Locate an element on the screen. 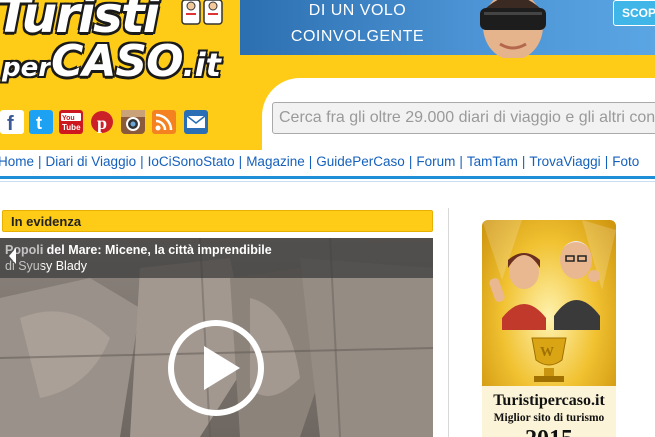  svg-text: p is located at coordinates (102, 123).